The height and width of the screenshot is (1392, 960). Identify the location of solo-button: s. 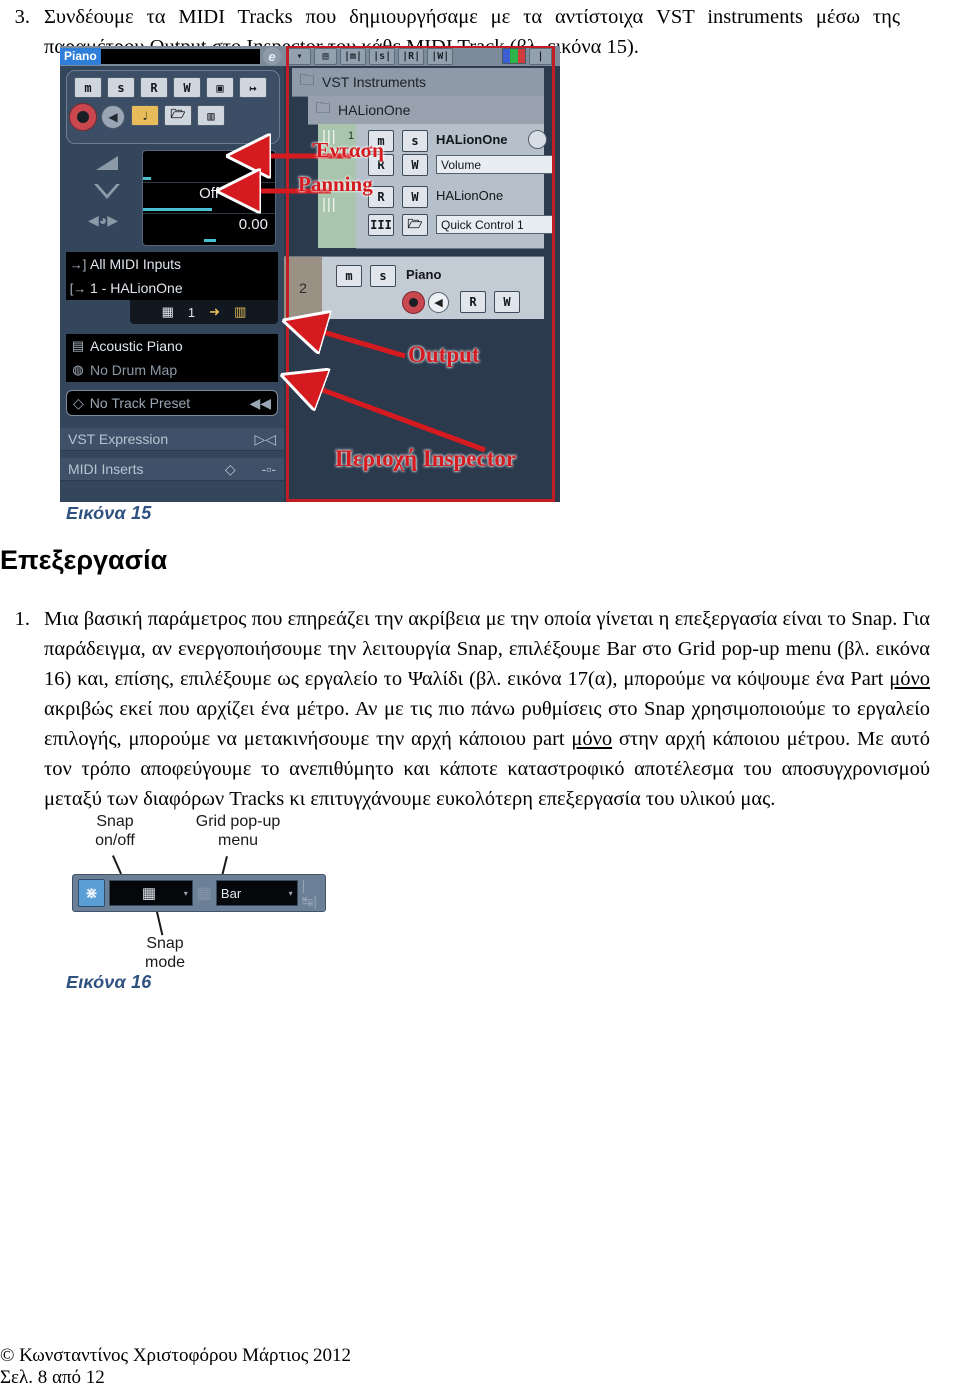
(121, 87).